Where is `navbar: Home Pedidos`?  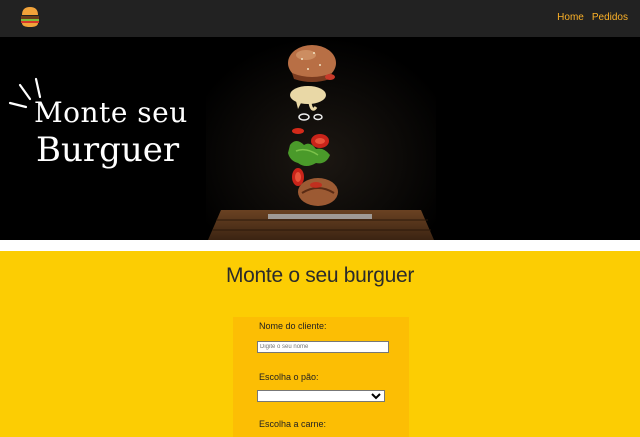 navbar: Home Pedidos is located at coordinates (320, 18).